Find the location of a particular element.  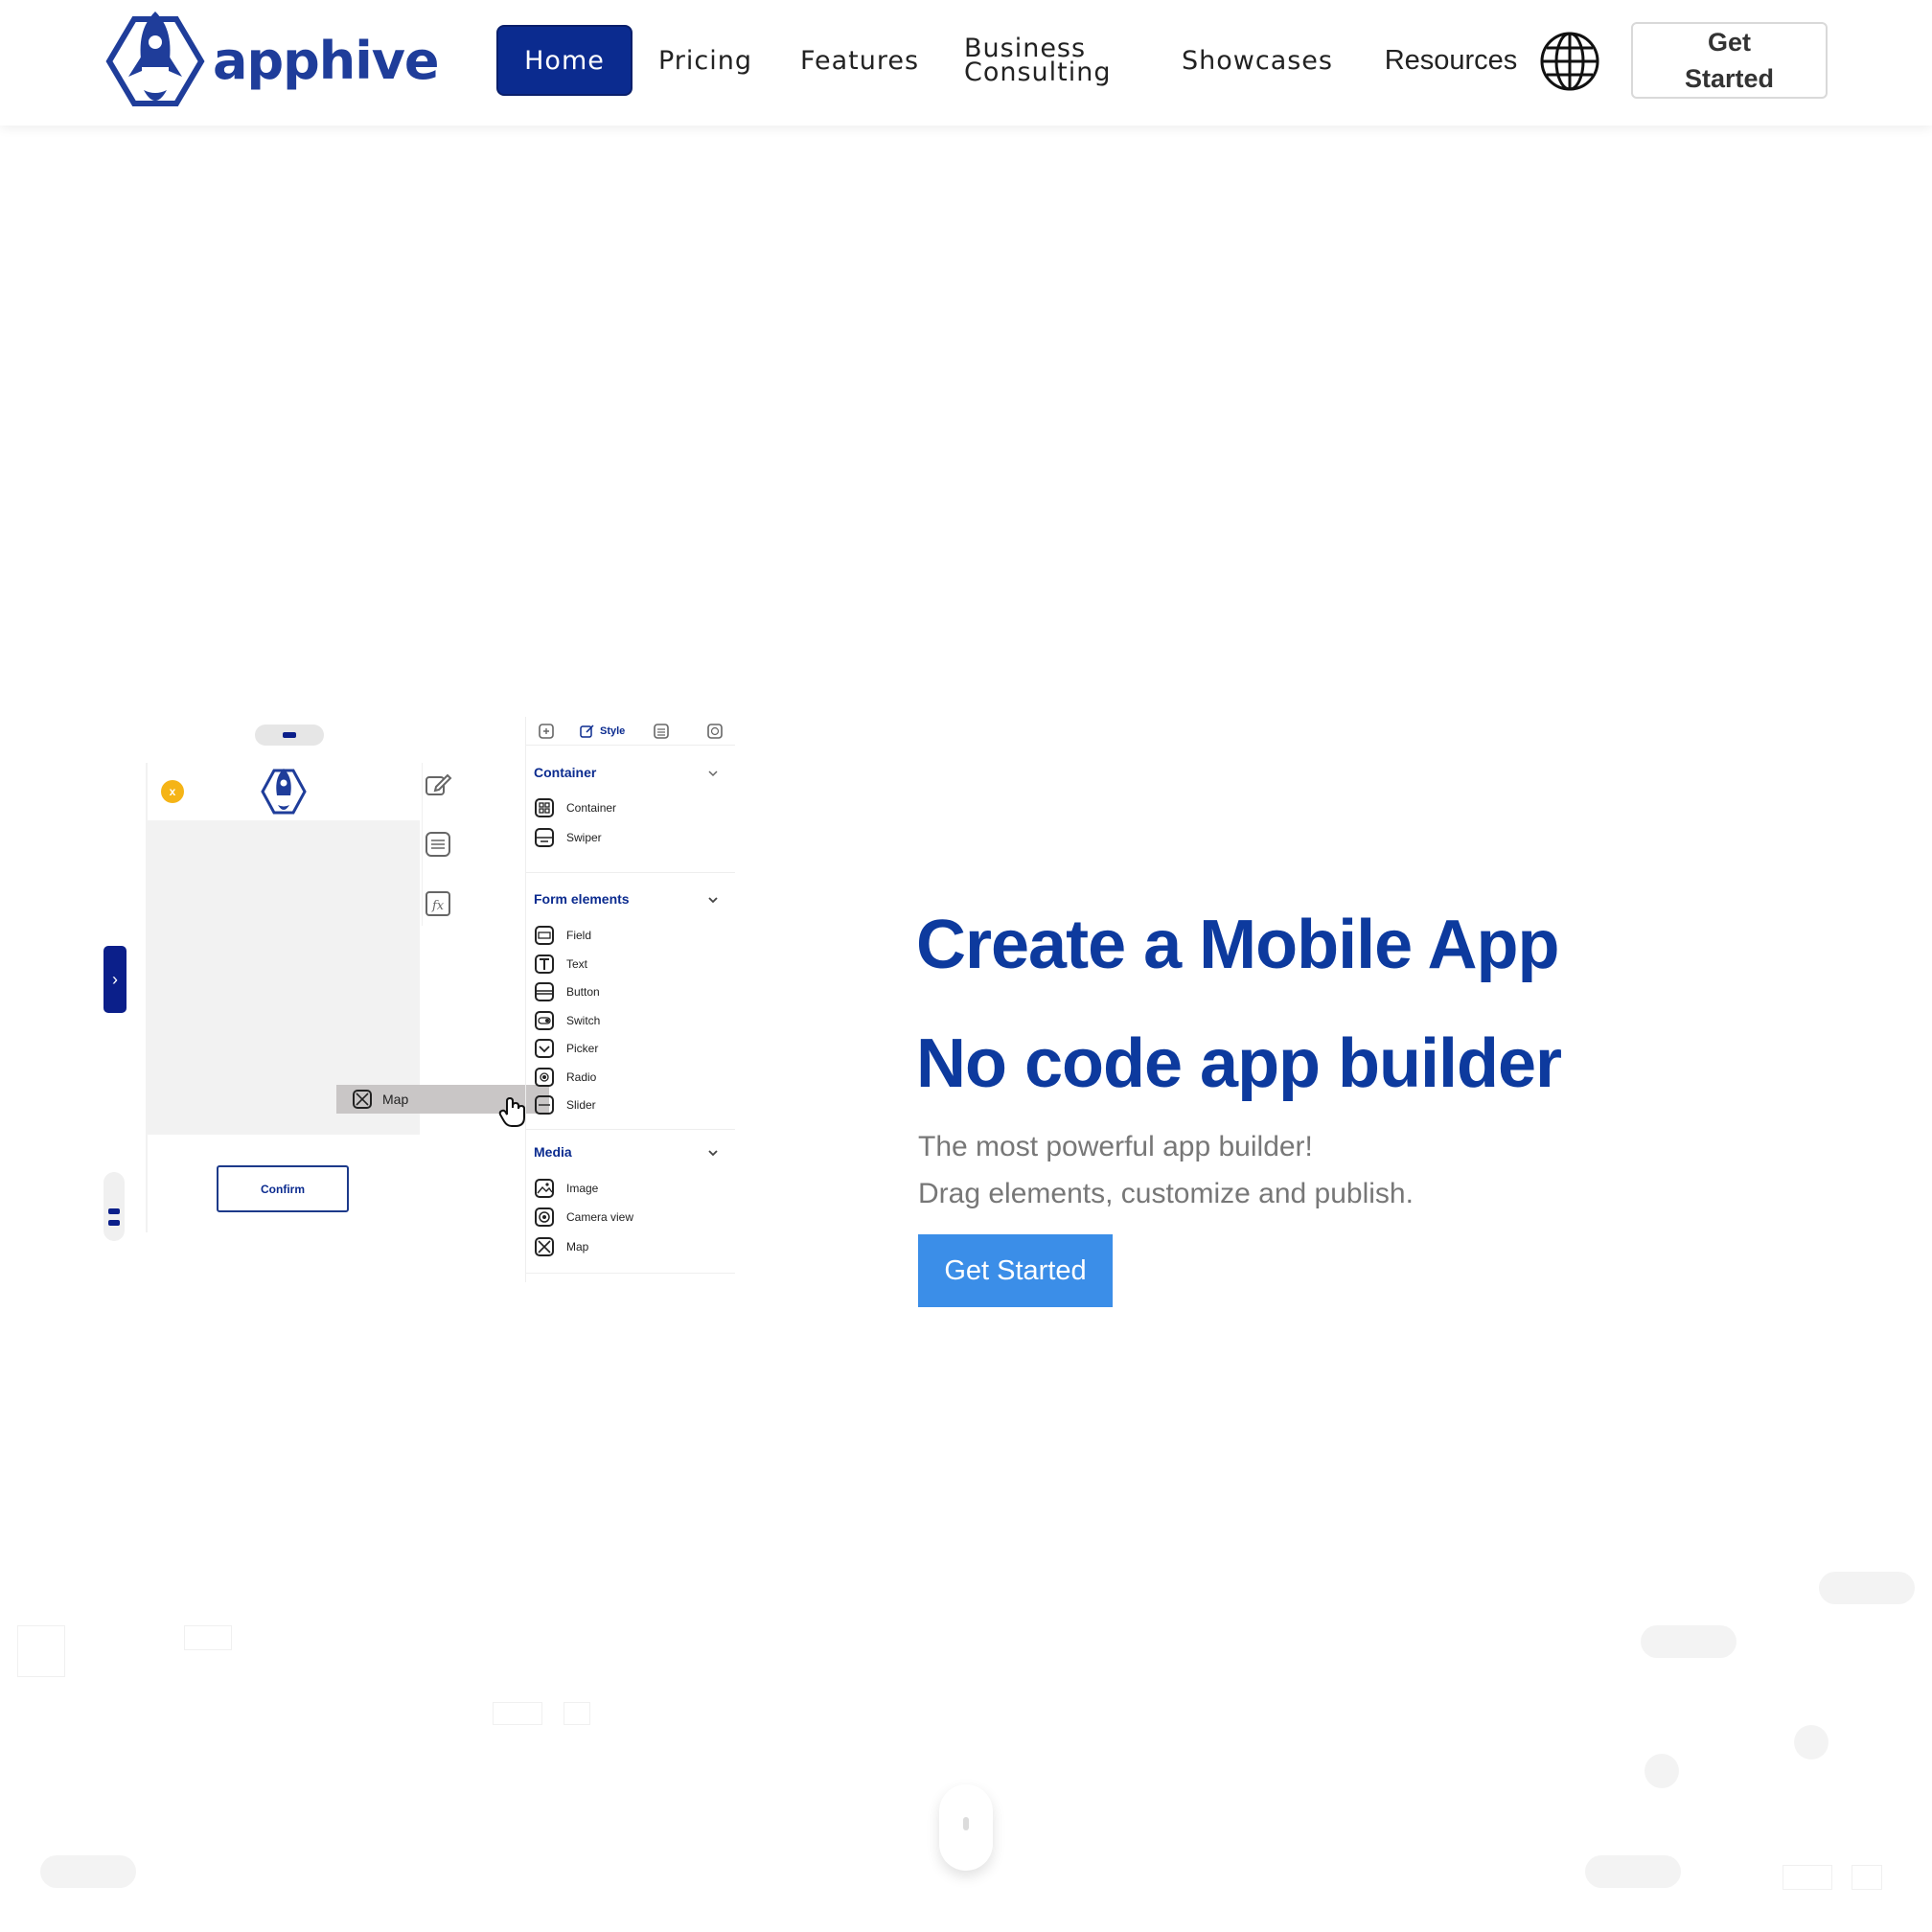

panel-item-label: Slider is located at coordinates (581, 1105).